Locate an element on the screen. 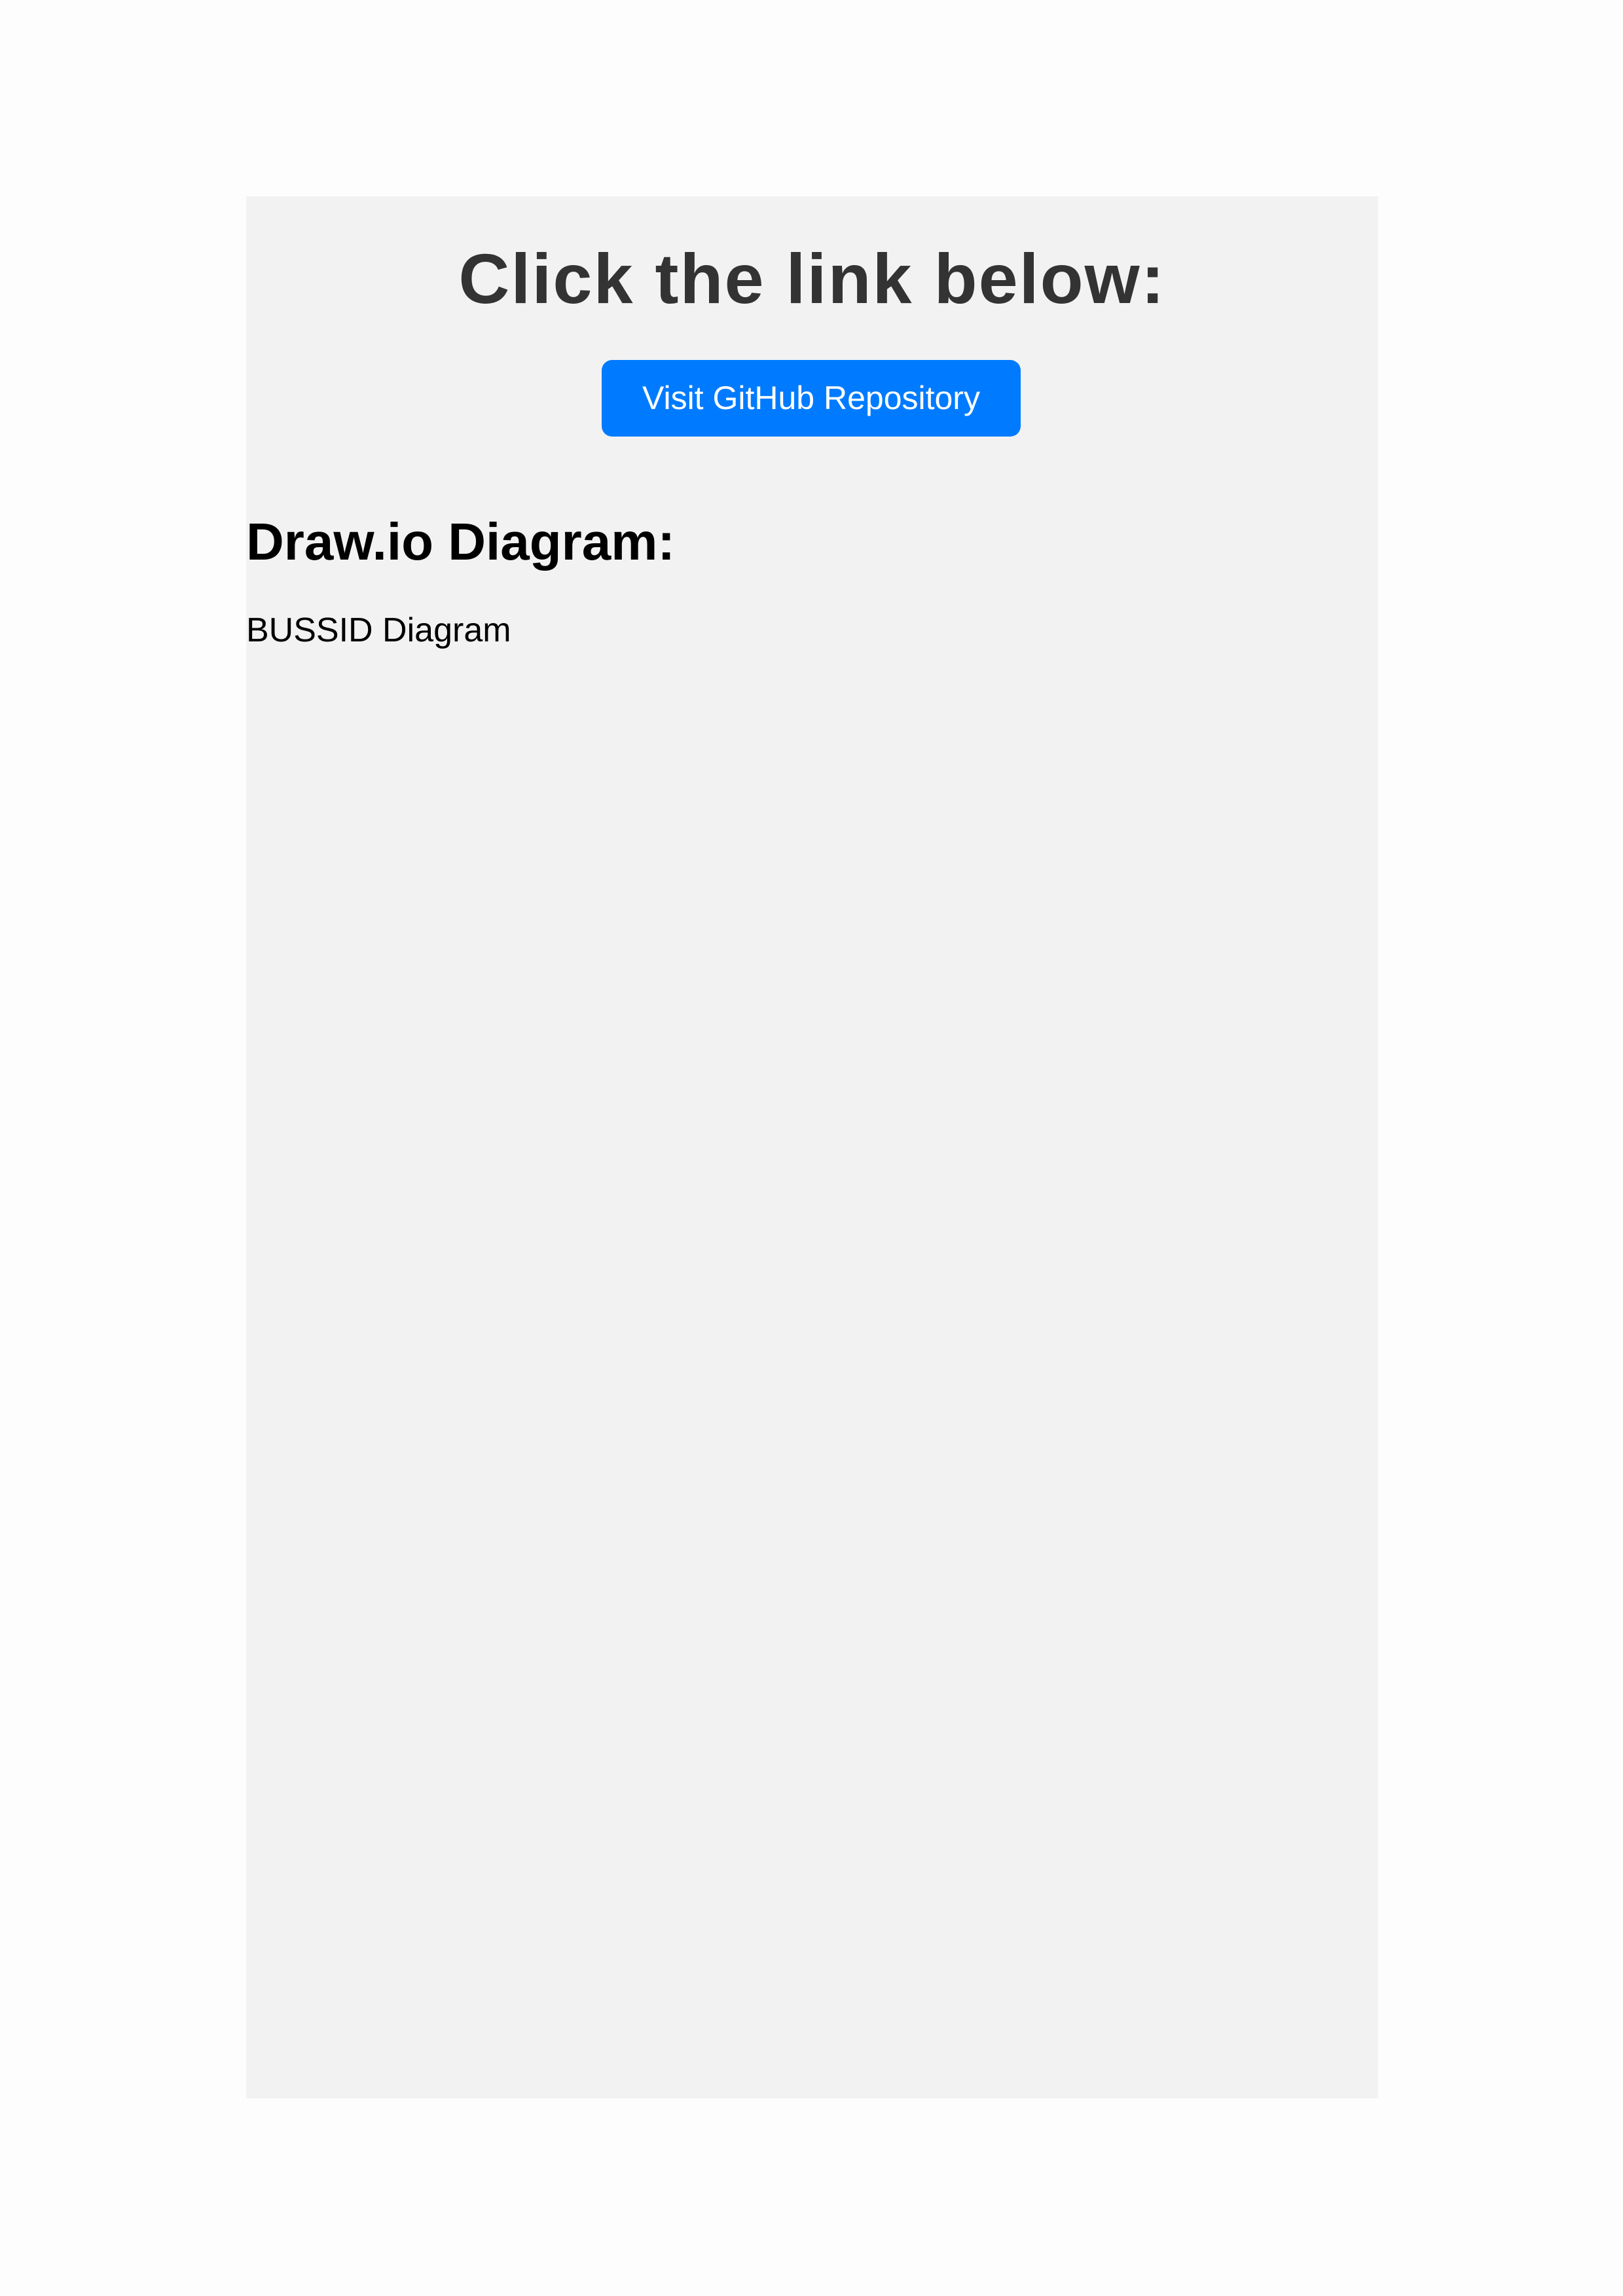 The image size is (1623, 2296). page-heading: Click the link below: is located at coordinates (812, 278).